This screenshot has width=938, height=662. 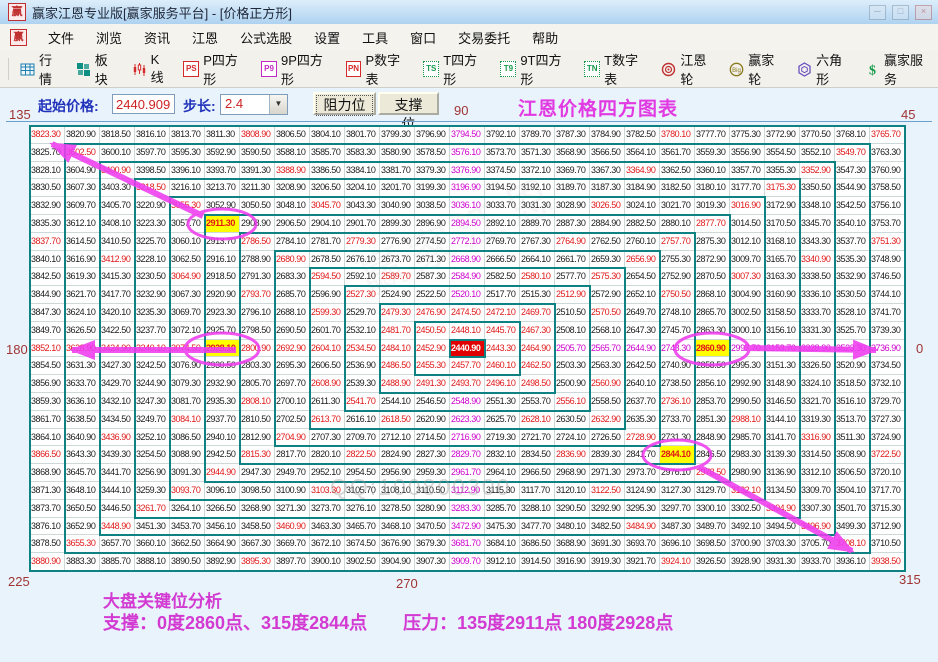 I want to click on grid-cell: 3734.50, so click(x=887, y=366).